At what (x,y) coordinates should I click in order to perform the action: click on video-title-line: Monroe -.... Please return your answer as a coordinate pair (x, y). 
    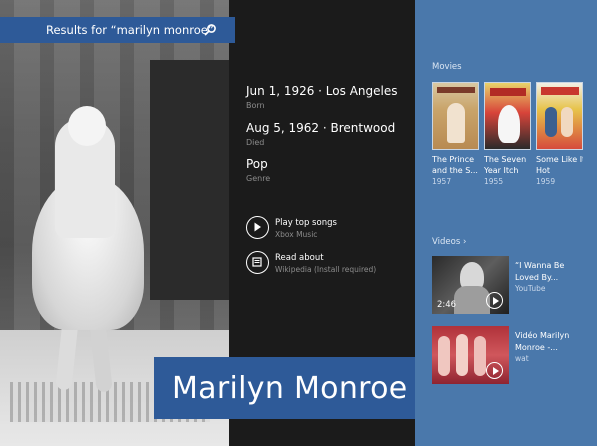
    Looking at the image, I should click on (536, 347).